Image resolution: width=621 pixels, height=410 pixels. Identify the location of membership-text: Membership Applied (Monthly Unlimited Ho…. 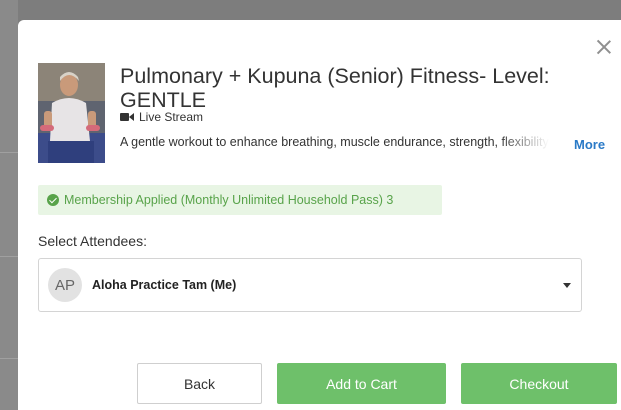
(229, 200).